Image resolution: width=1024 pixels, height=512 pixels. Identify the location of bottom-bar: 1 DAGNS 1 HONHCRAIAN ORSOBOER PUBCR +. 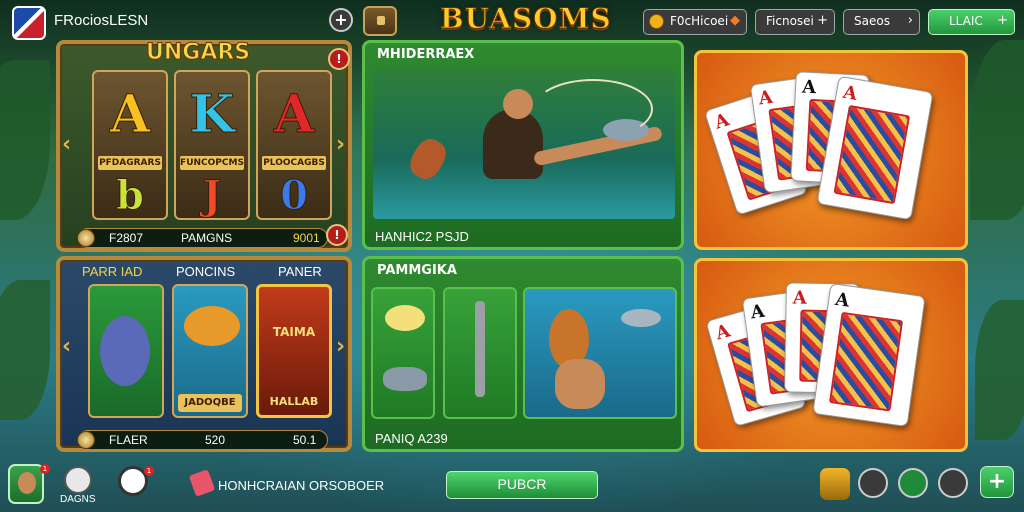
(512, 485).